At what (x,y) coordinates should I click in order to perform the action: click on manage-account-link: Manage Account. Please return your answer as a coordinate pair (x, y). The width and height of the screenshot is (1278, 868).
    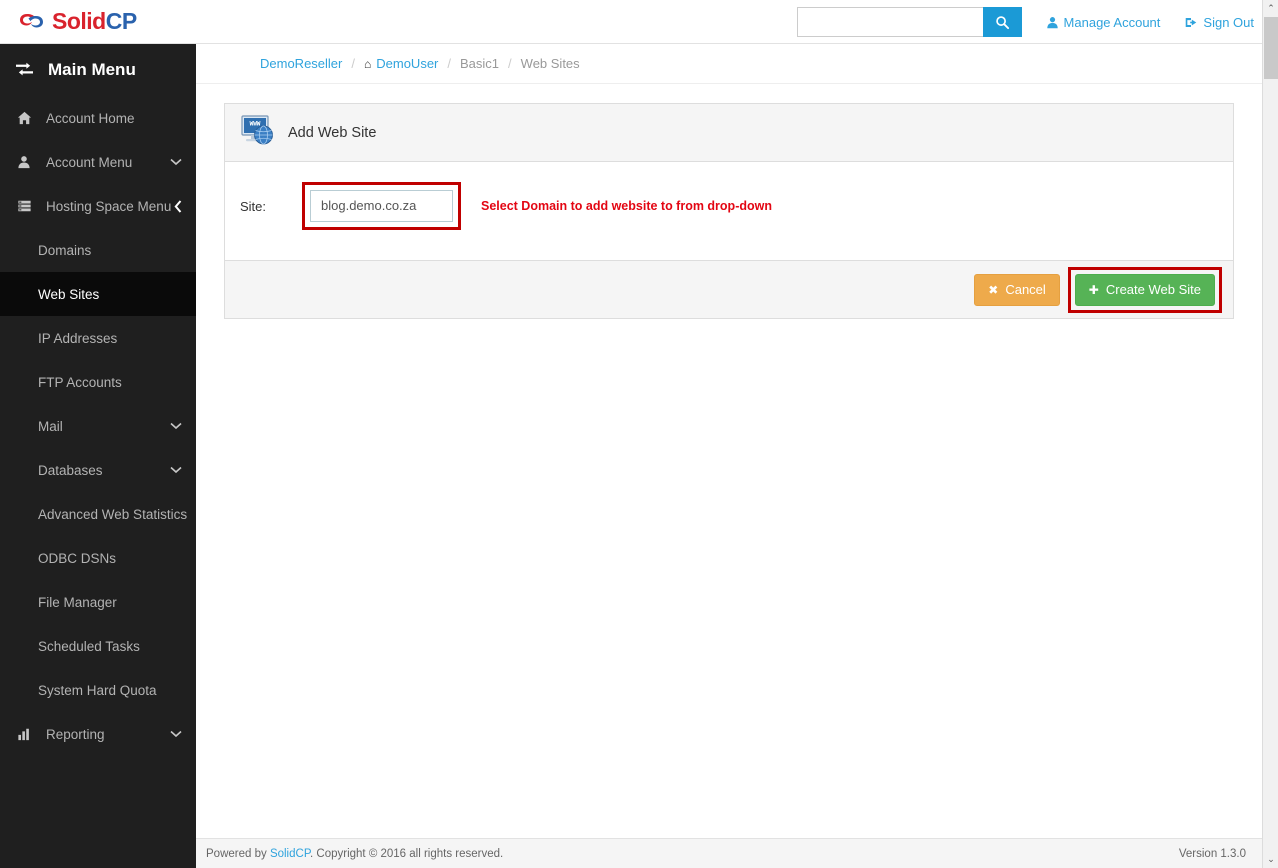
    Looking at the image, I should click on (1103, 22).